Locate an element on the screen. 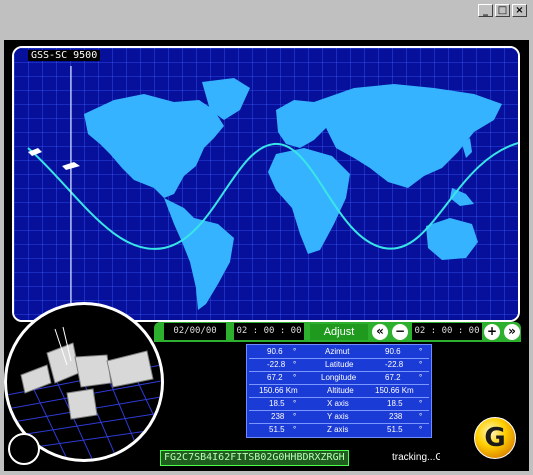 The height and width of the screenshot is (475, 533). telemetry-row: 90.6 ° Azimut 90.6 ° is located at coordinates (339, 352).